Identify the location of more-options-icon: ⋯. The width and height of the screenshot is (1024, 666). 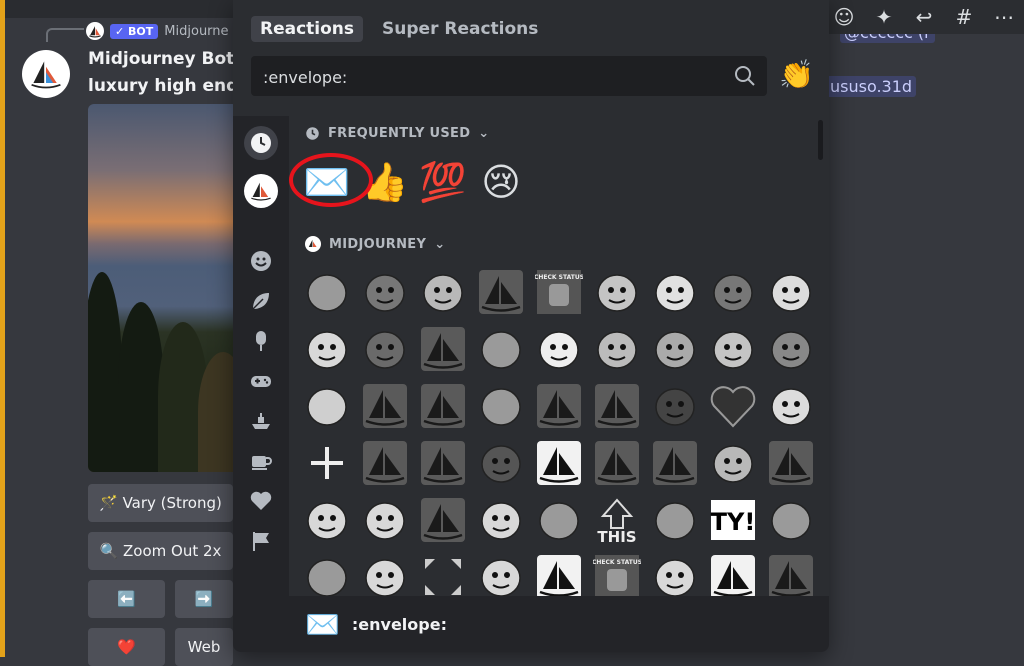
(1004, 17).